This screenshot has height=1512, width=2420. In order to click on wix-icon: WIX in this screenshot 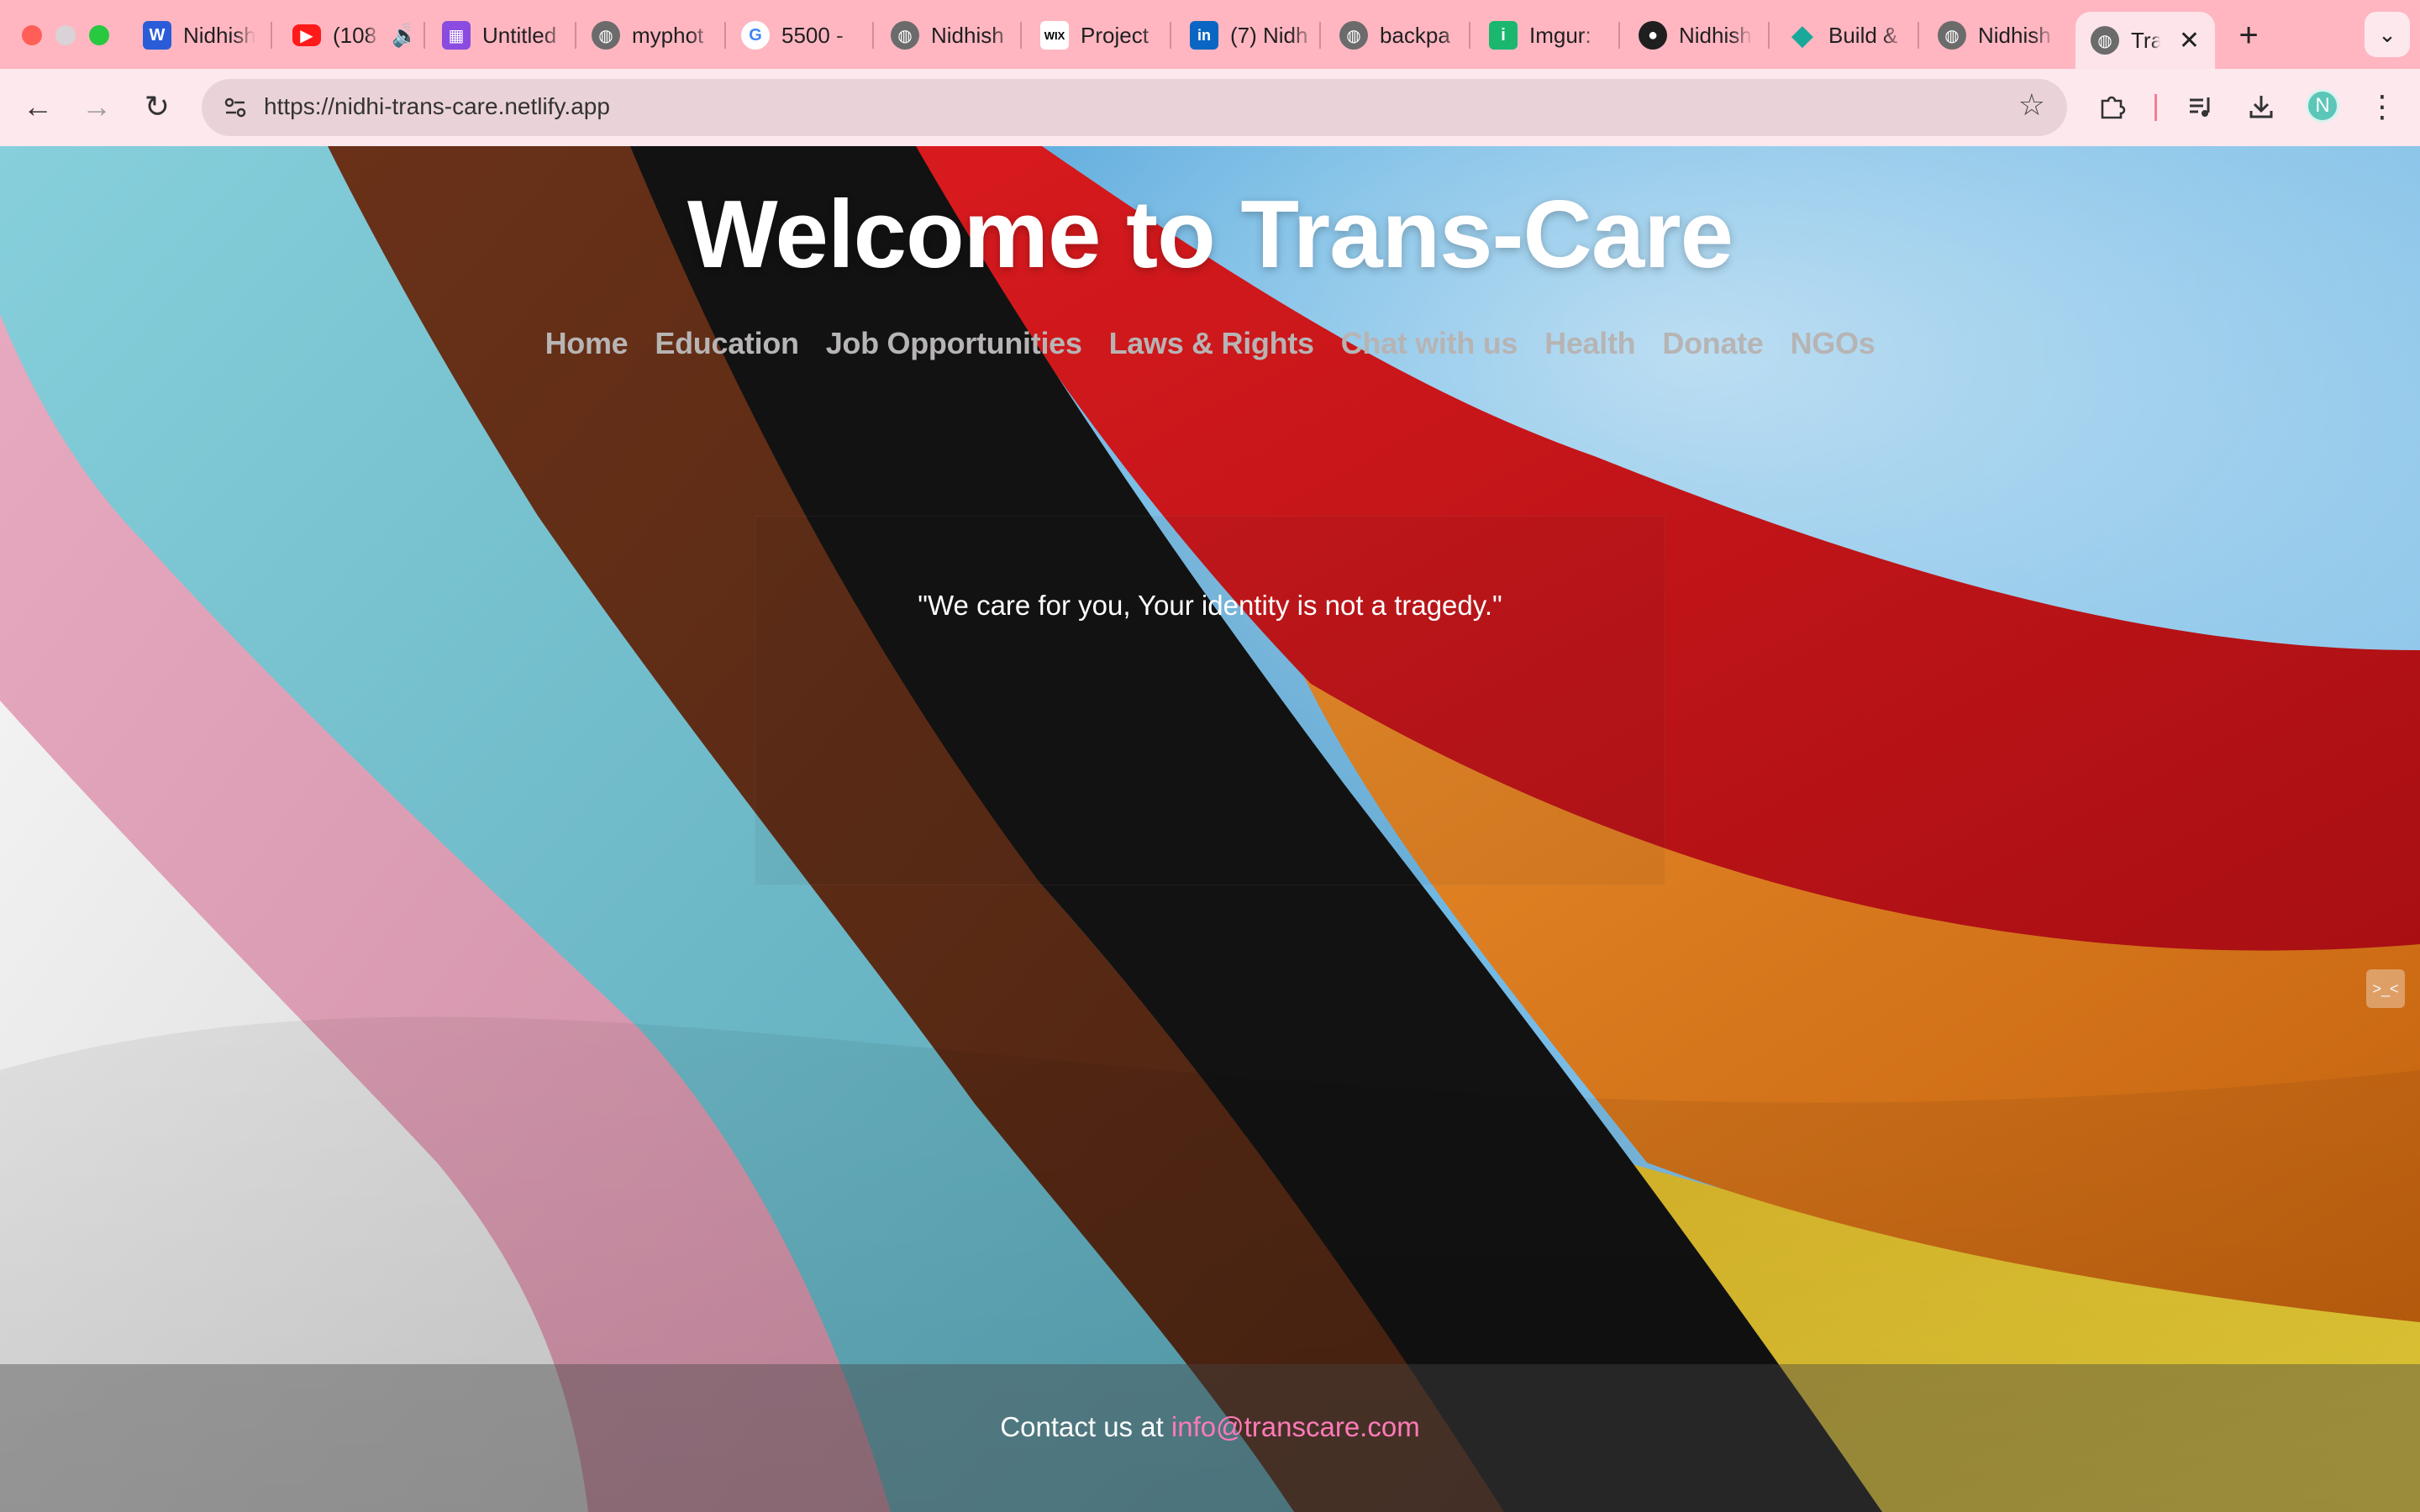, I will do `click(1054, 35)`.